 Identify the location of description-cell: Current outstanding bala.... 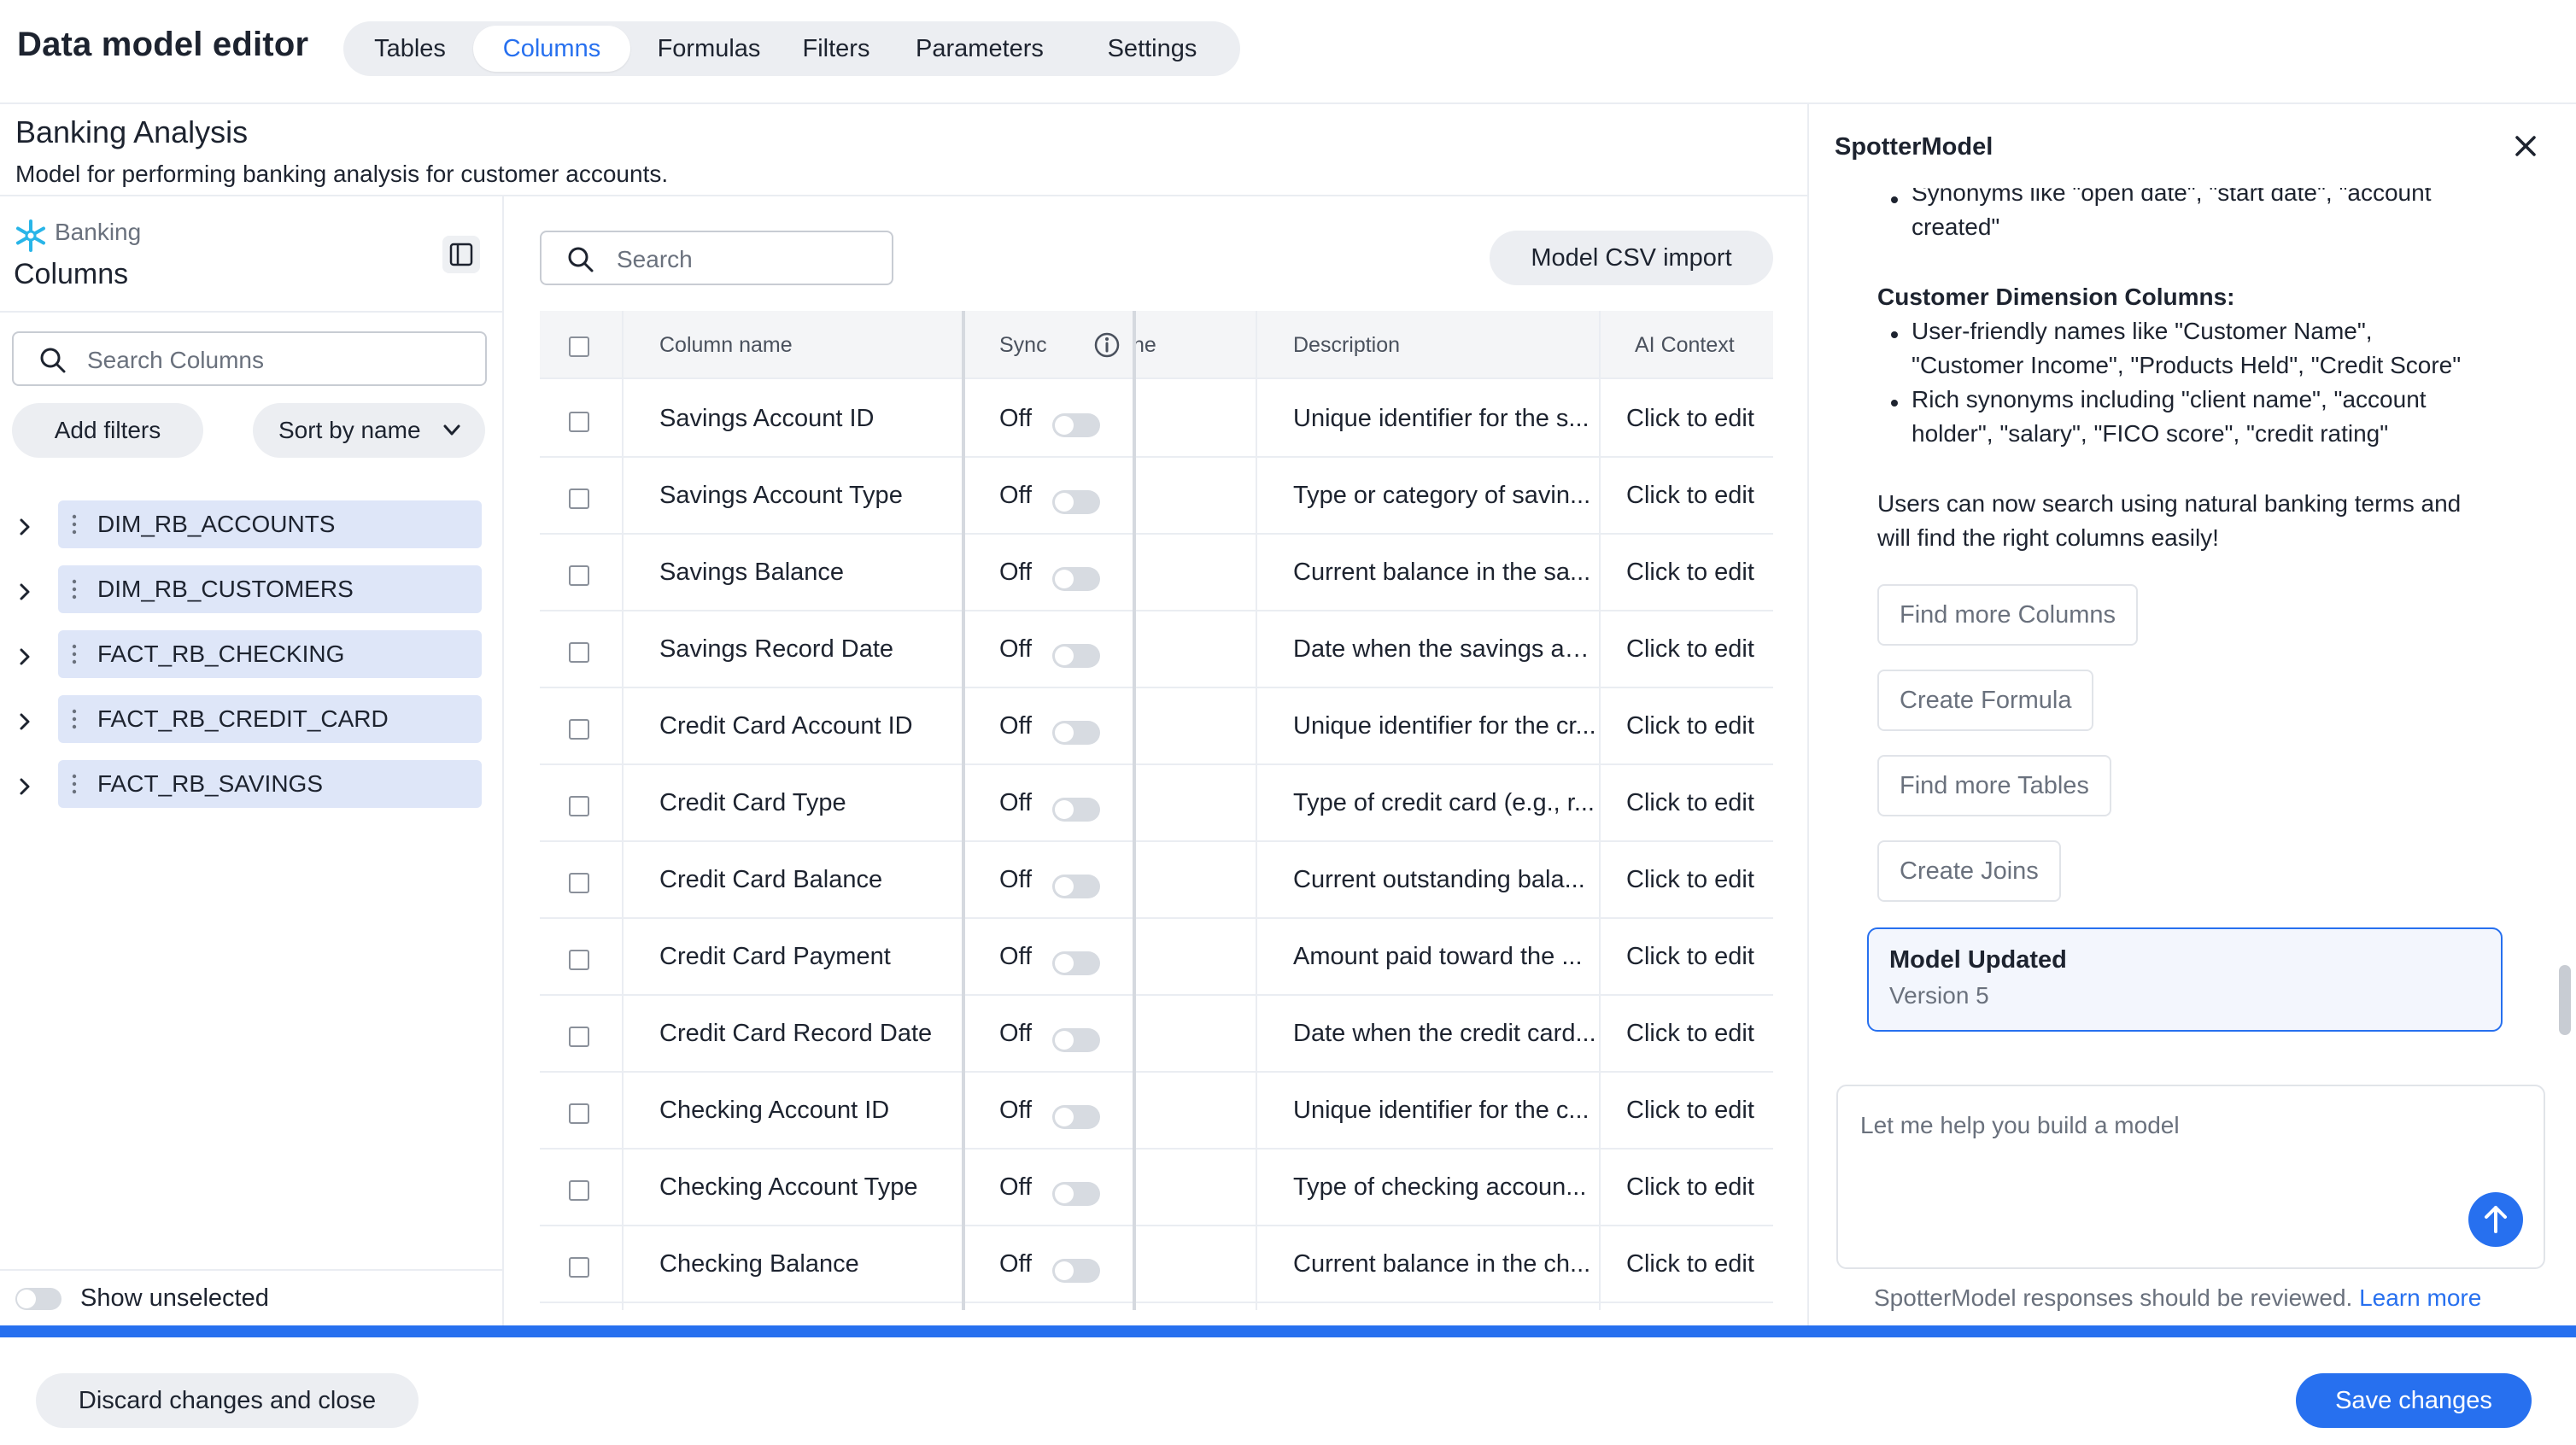
(1445, 880).